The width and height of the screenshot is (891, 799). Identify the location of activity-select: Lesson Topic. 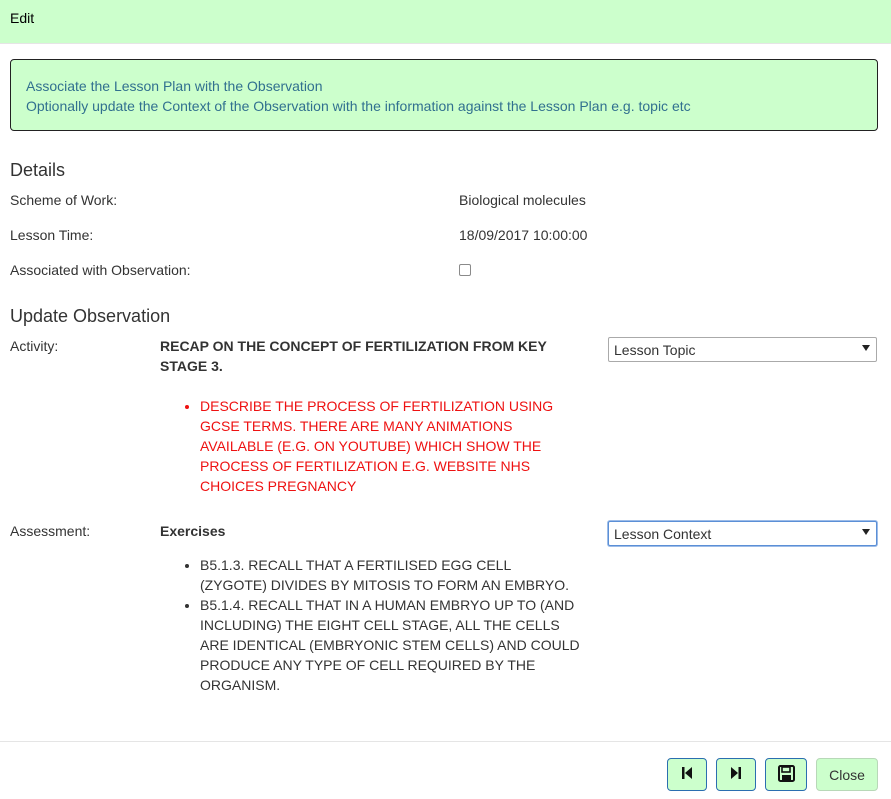
(742, 349).